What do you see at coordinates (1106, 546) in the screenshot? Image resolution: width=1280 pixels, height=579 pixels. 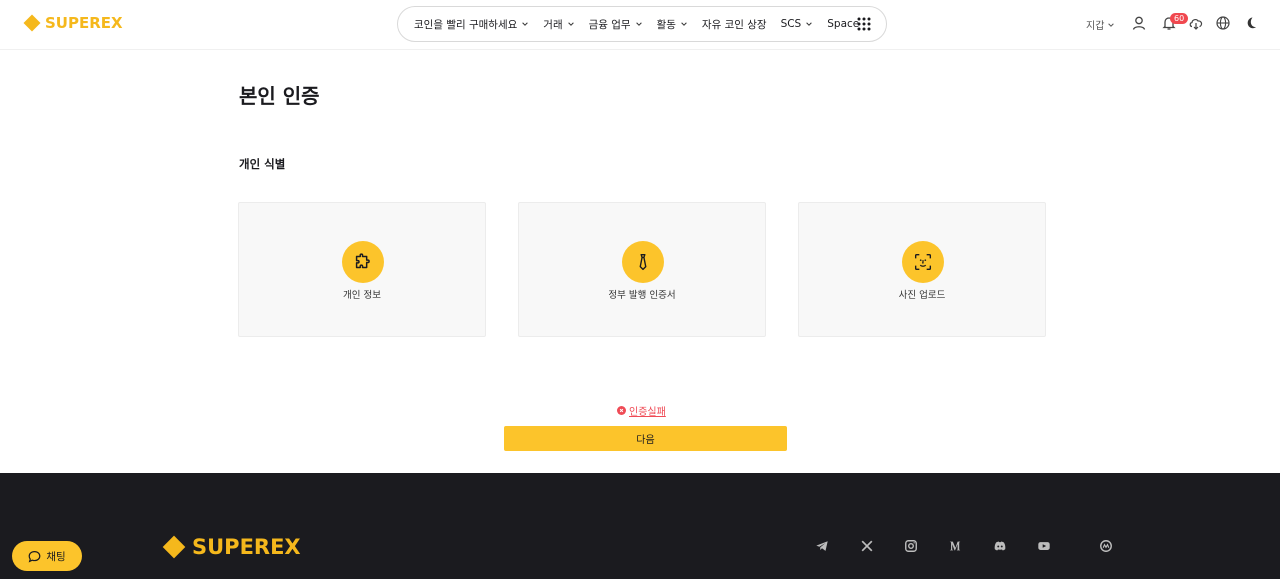 I see `coinmarketcap-icon` at bounding box center [1106, 546].